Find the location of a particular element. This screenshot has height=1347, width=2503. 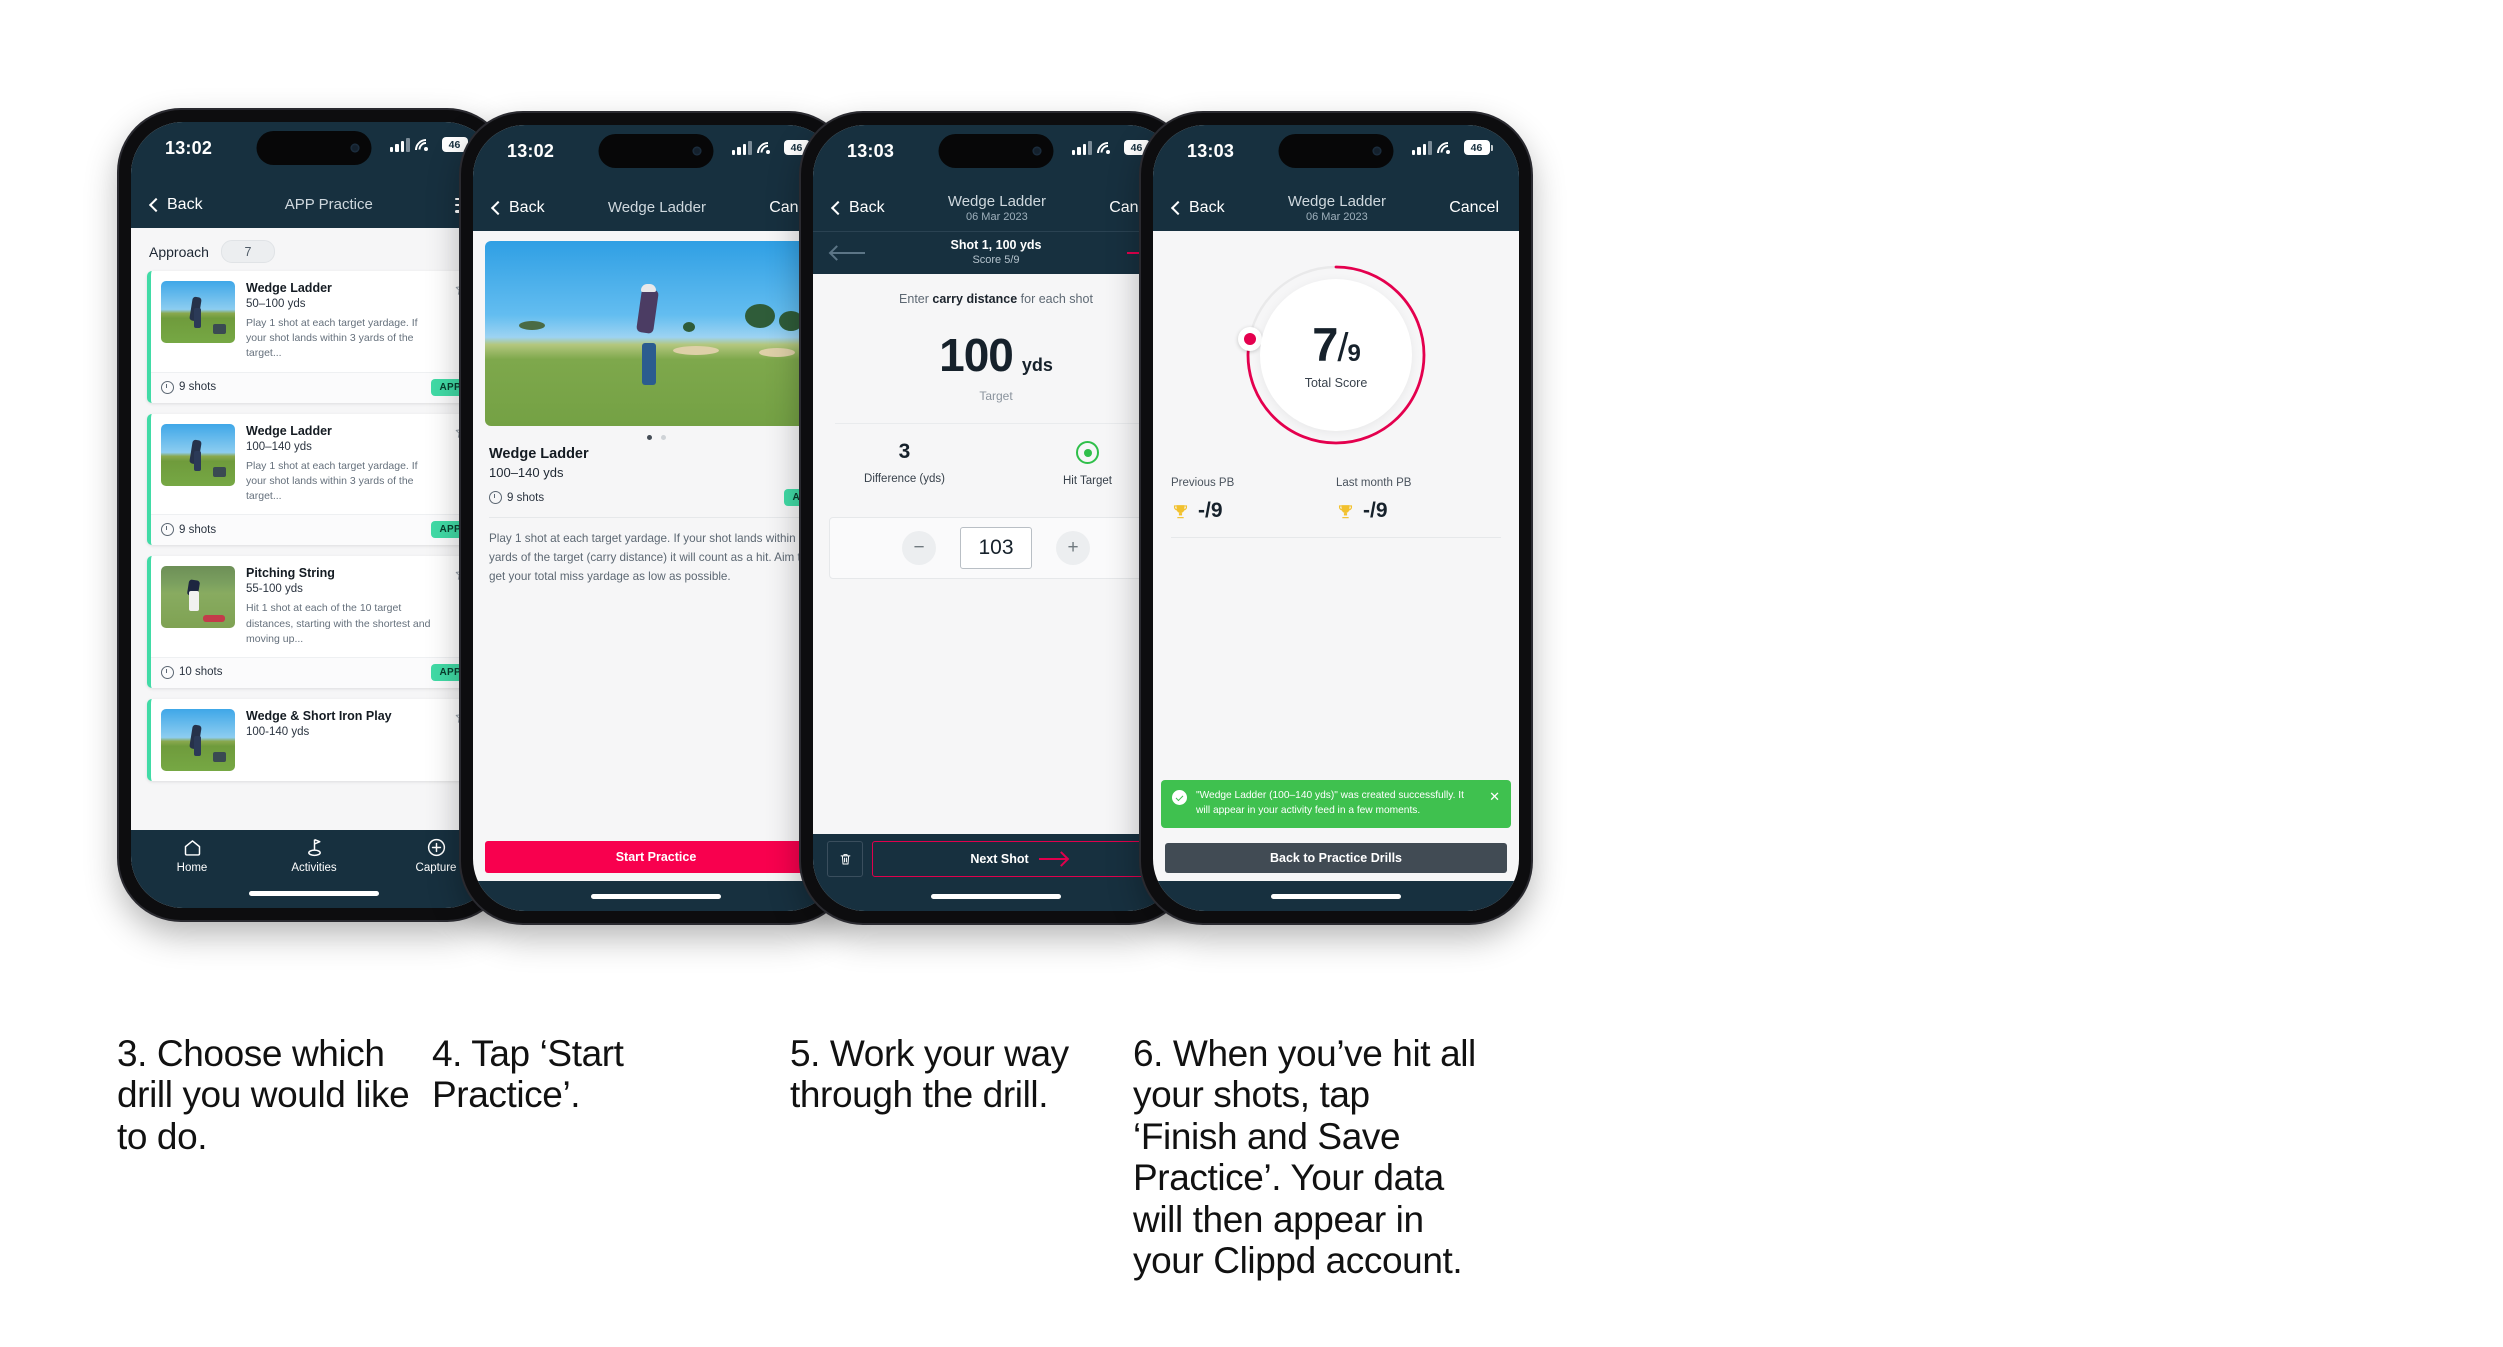

entry-prompt: Enter carry distance for each shot is located at coordinates (996, 290).